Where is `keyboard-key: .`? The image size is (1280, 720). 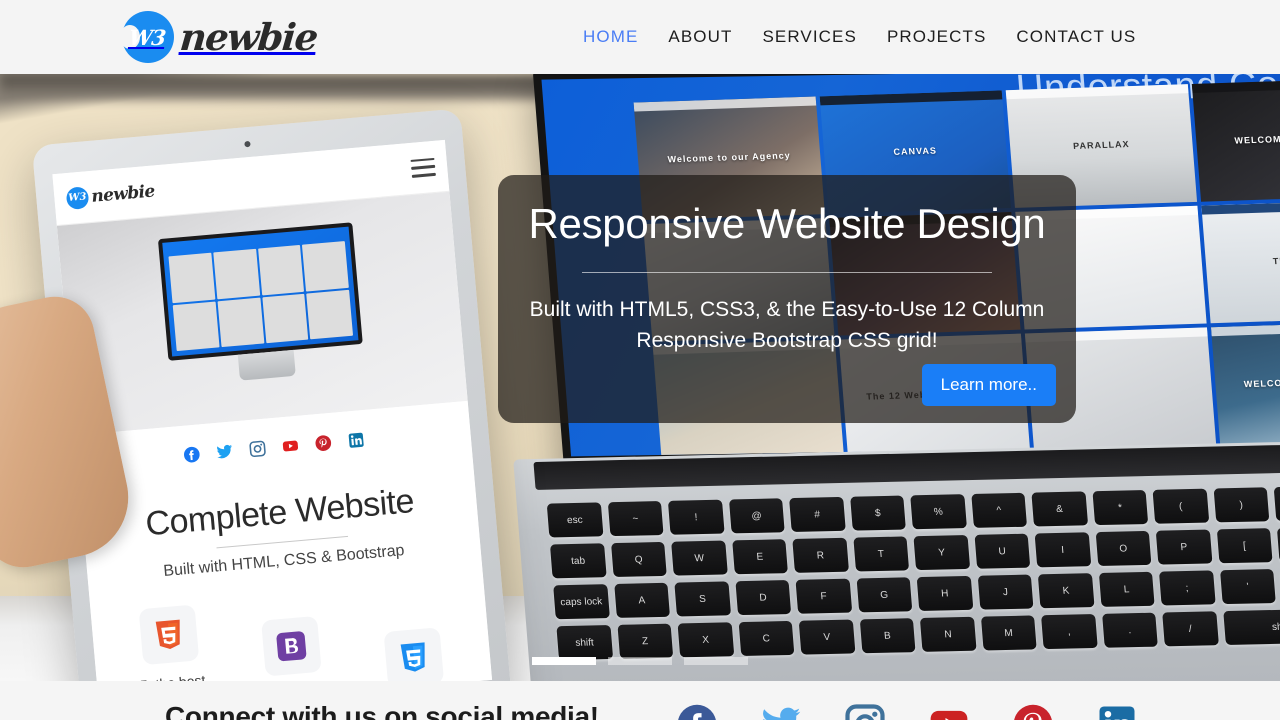
keyboard-key: . is located at coordinates (1129, 630).